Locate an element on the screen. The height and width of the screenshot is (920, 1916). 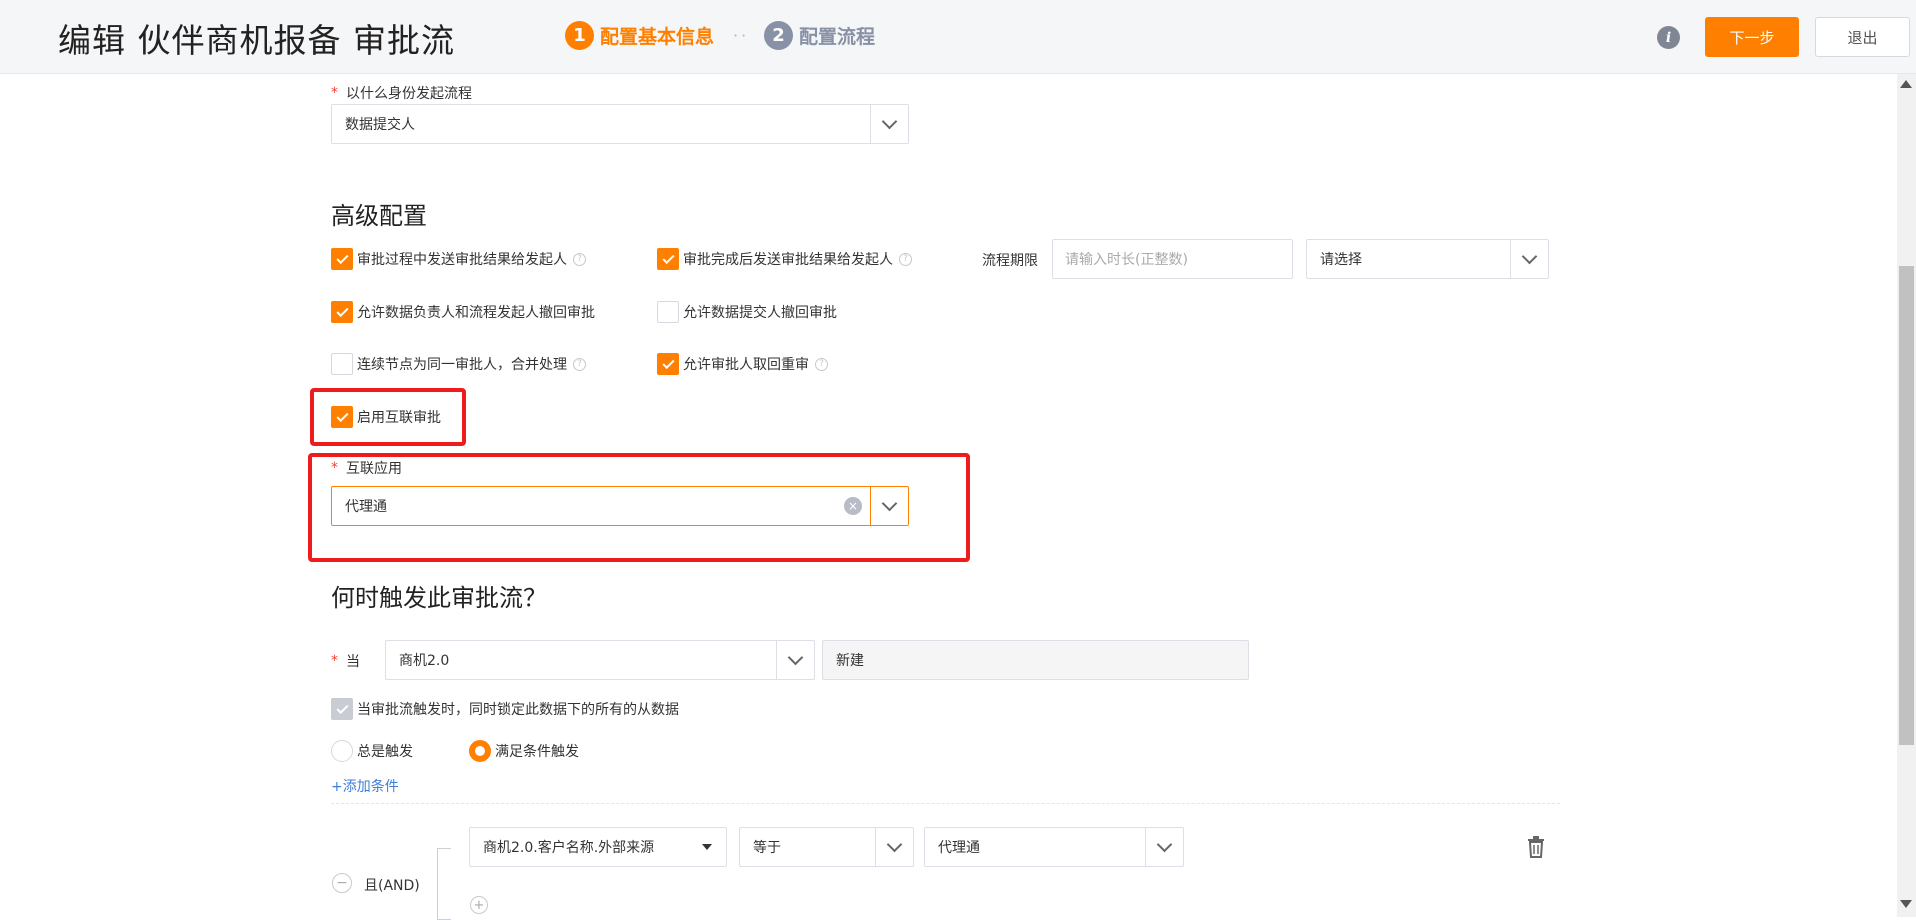
step-2: 2 配置流程 is located at coordinates (819, 35).